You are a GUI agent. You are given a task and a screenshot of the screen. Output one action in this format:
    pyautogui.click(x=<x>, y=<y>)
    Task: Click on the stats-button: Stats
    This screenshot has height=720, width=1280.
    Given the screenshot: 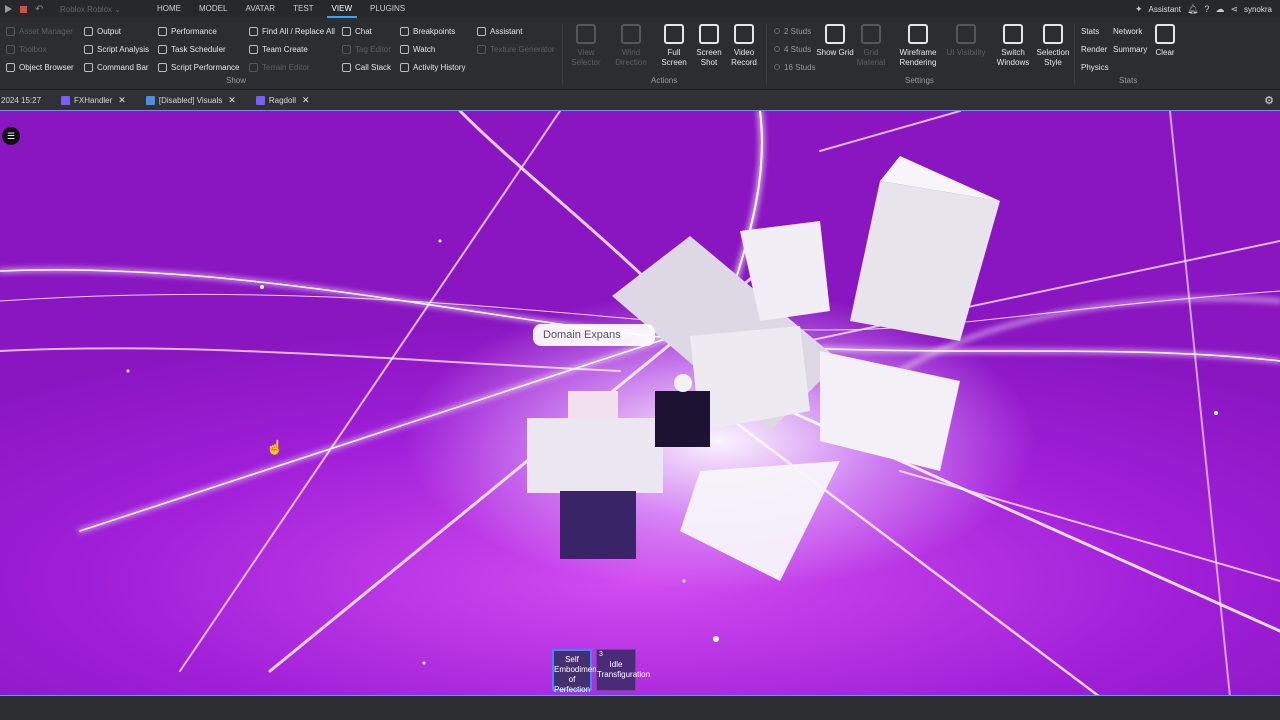 What is the action you would take?
    pyautogui.click(x=1095, y=31)
    